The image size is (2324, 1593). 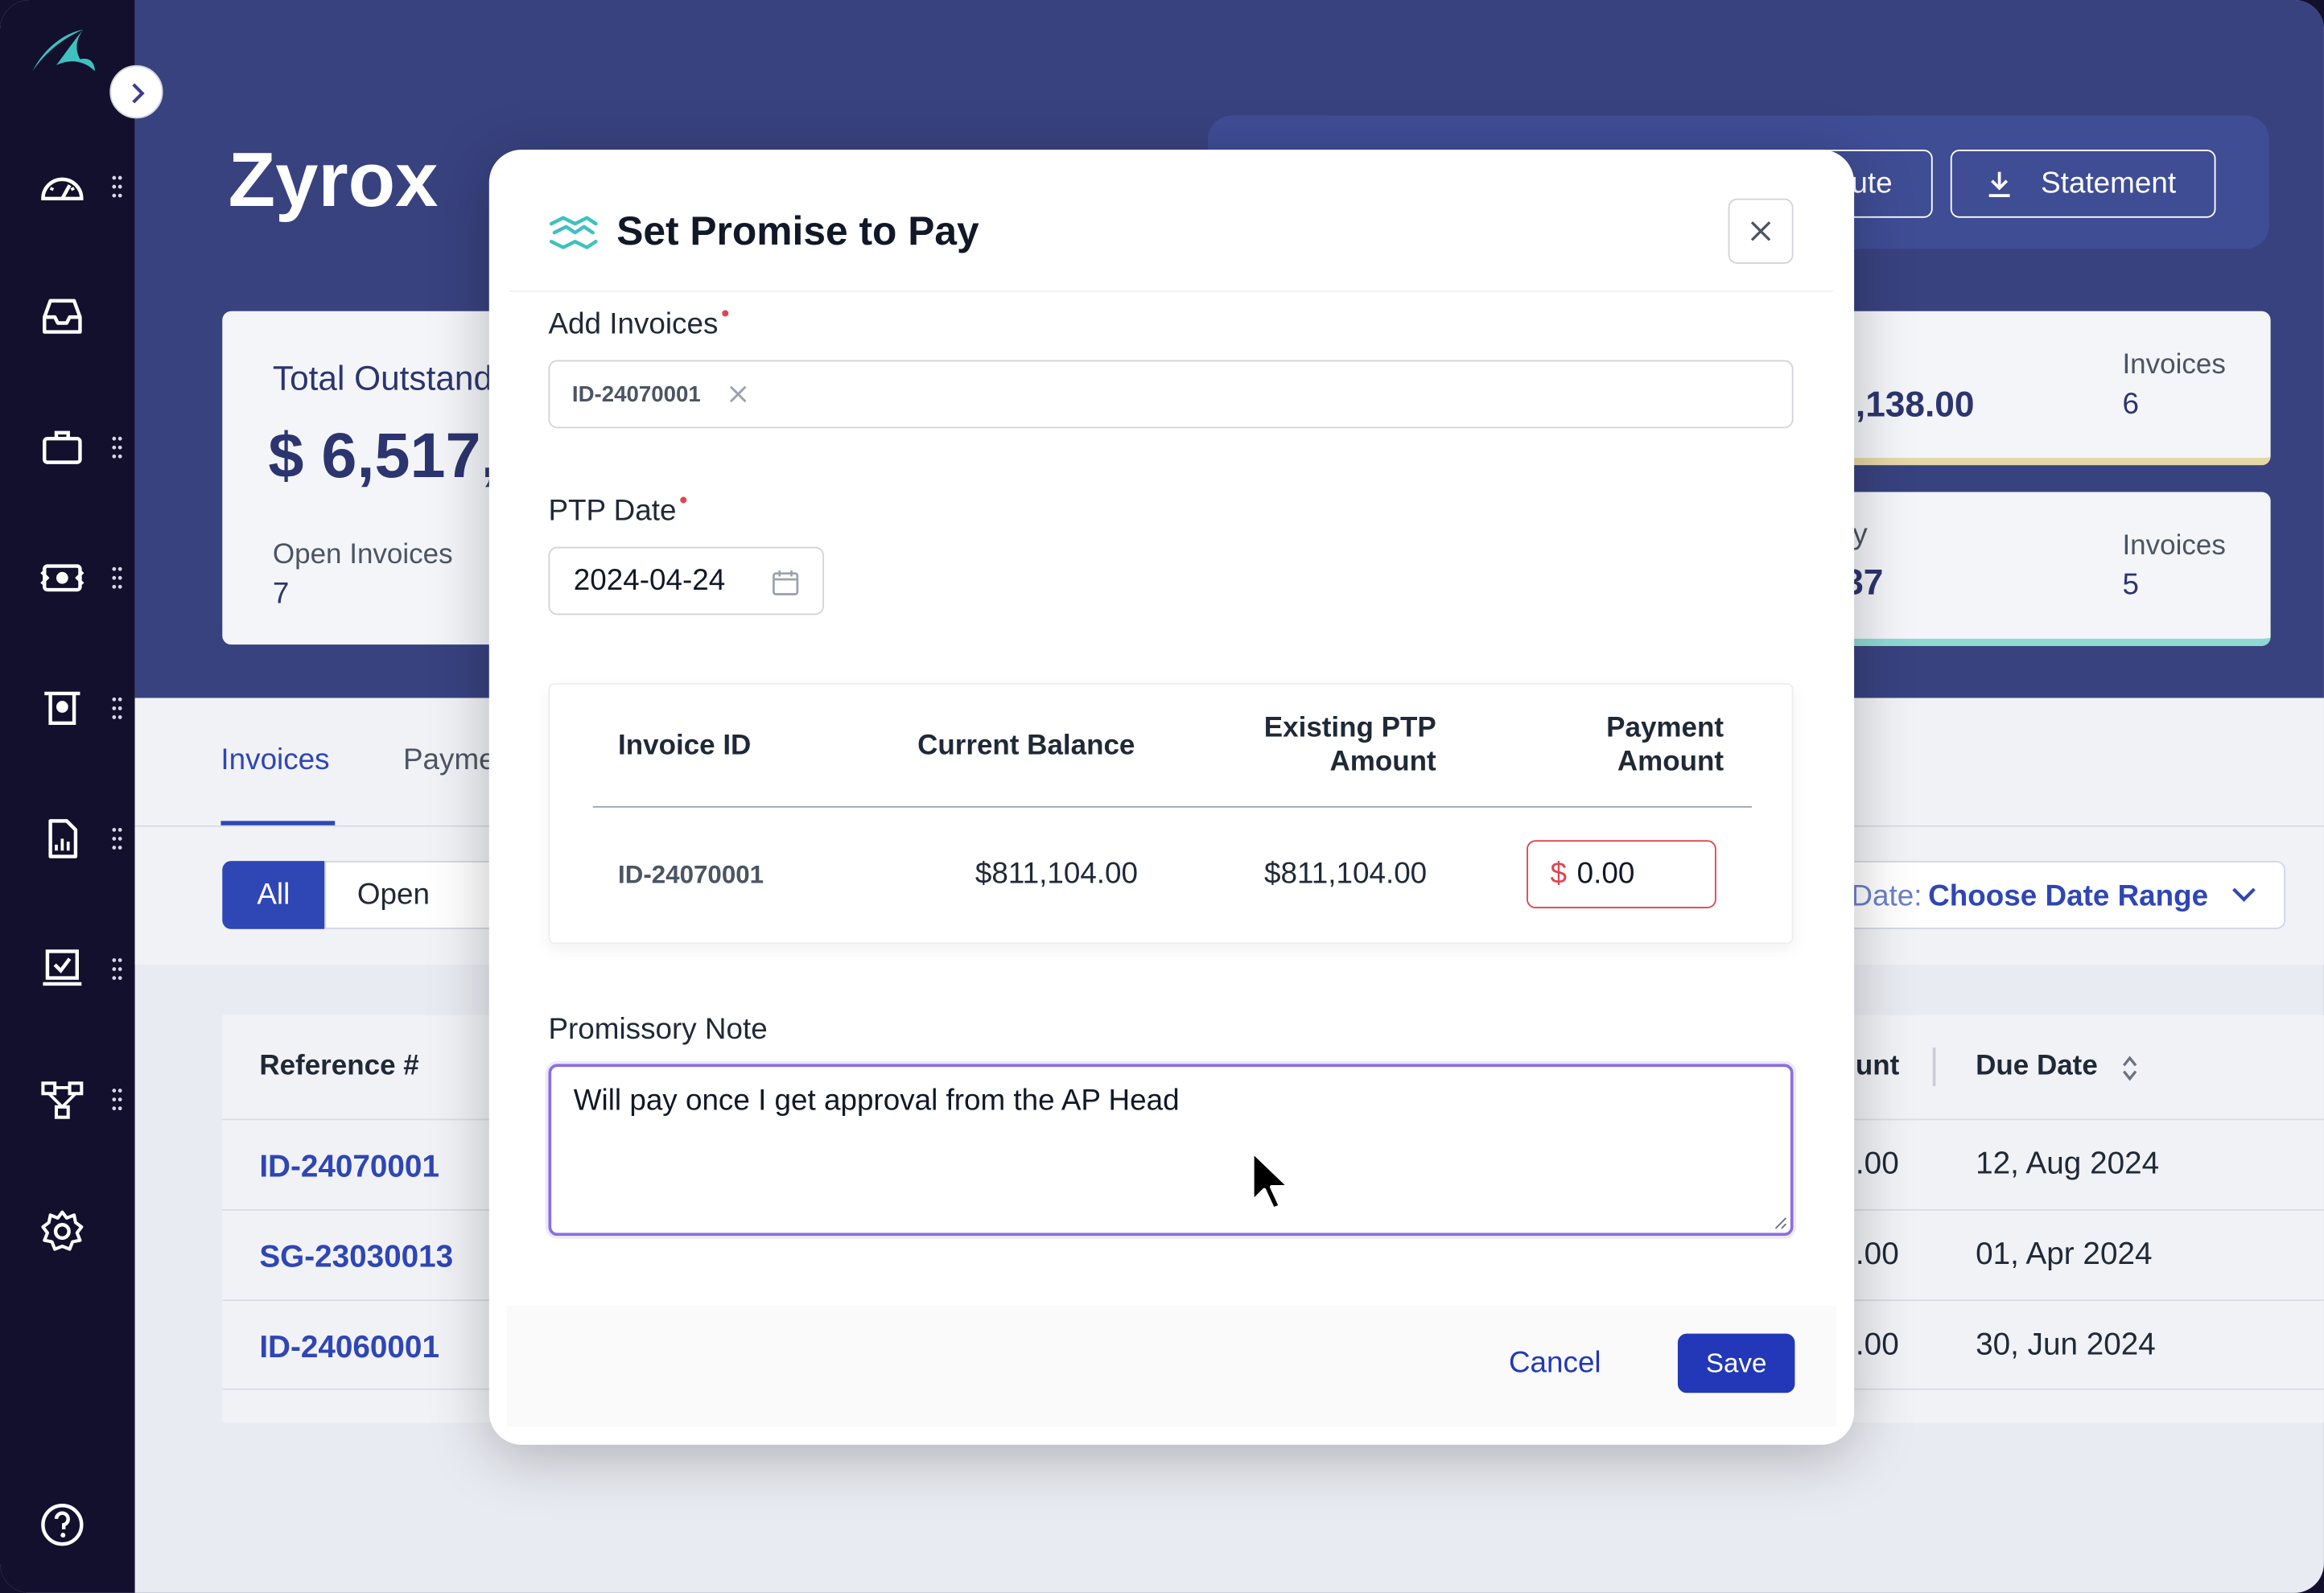 I want to click on tab-payments: Payme, so click(x=449, y=761).